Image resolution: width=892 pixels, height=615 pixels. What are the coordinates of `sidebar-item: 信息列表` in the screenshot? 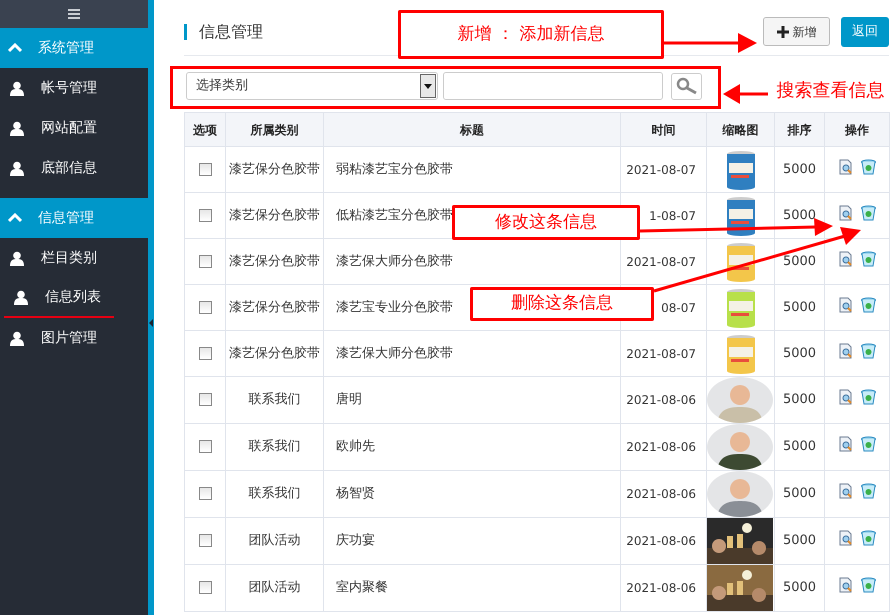 It's located at (59, 298).